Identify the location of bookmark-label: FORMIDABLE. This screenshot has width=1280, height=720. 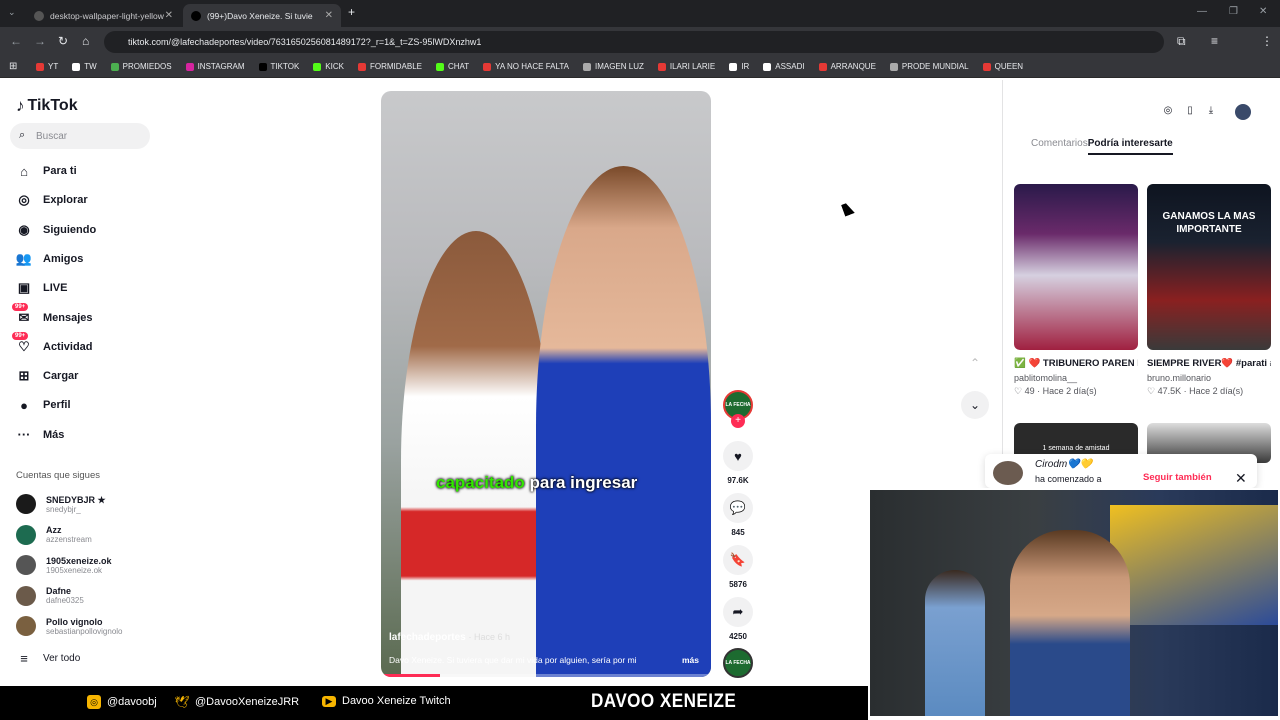
(395, 66).